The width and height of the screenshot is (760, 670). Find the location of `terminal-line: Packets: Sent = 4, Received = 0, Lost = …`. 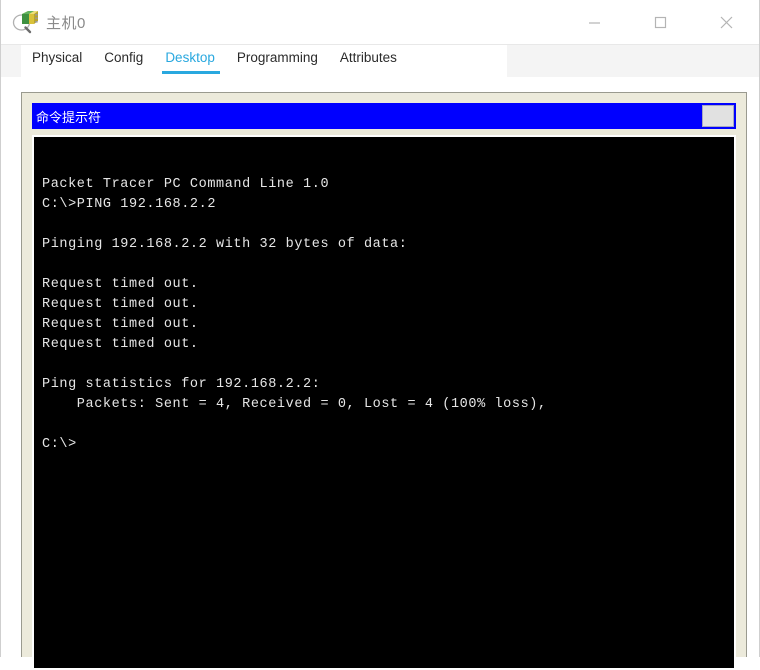

terminal-line: Packets: Sent = 4, Received = 0, Lost = … is located at coordinates (294, 404).